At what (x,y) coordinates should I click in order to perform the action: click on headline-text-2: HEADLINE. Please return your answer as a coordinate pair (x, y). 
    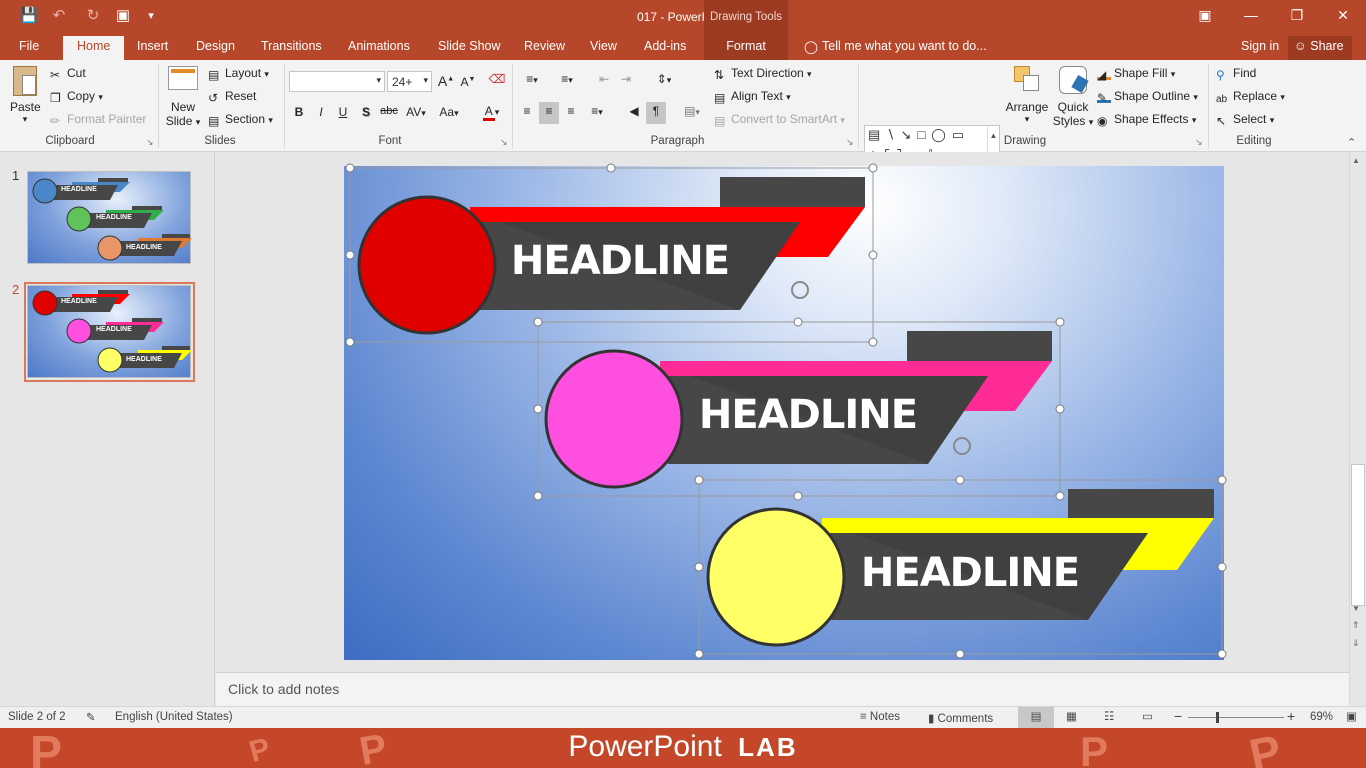
    Looking at the image, I should click on (808, 415).